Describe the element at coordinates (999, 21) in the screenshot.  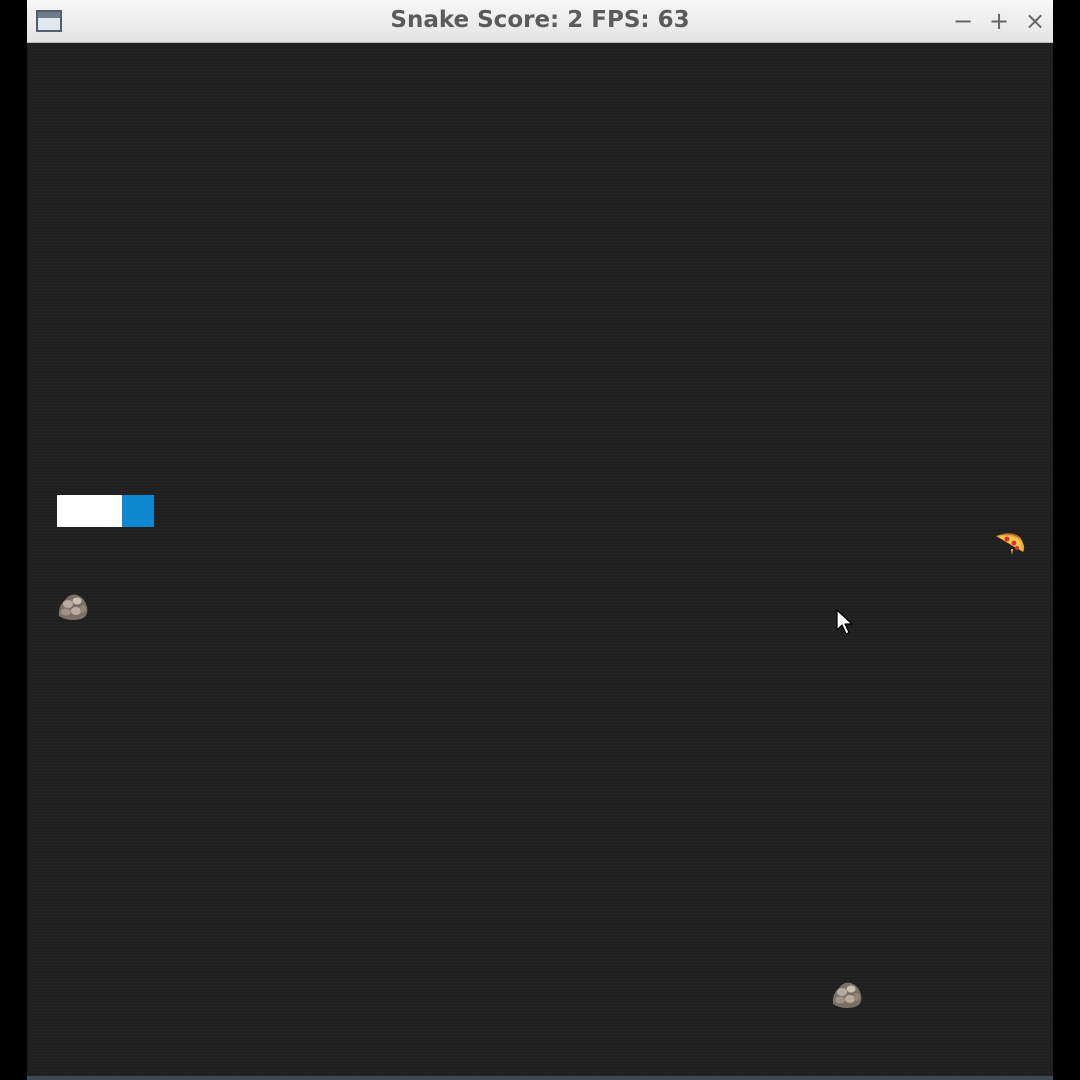
I see `maximize-button: +` at that location.